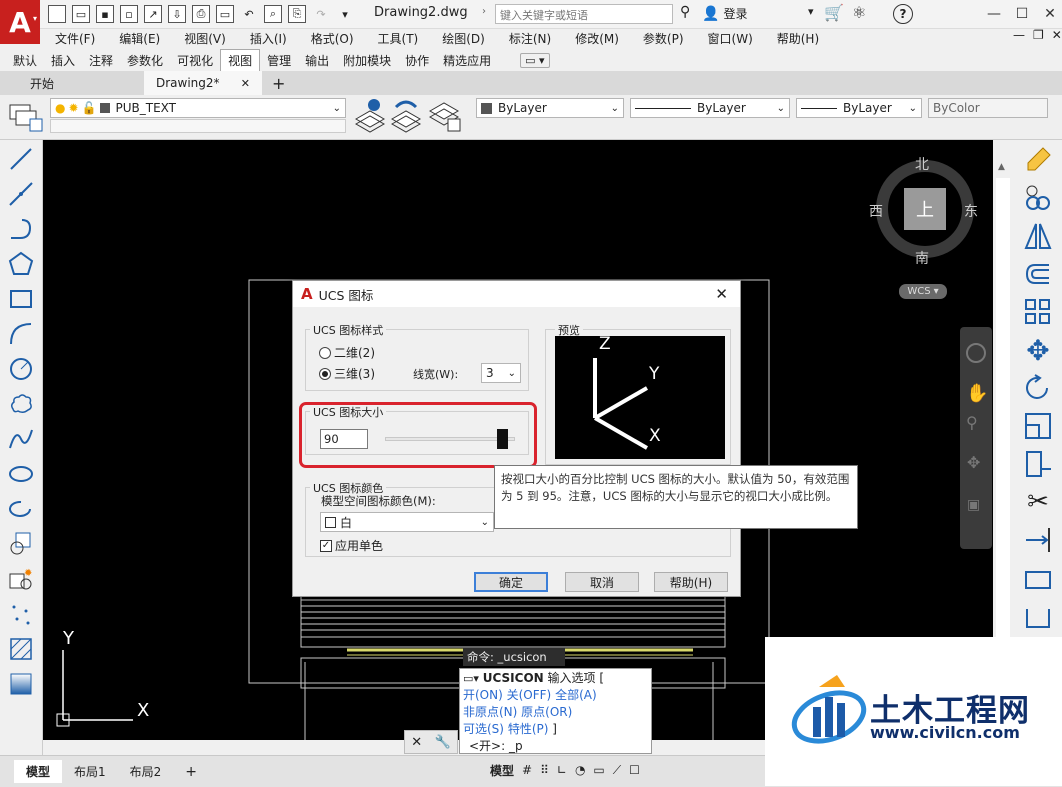  Describe the element at coordinates (1038, 350) in the screenshot. I see `move-icon: ✥` at that location.